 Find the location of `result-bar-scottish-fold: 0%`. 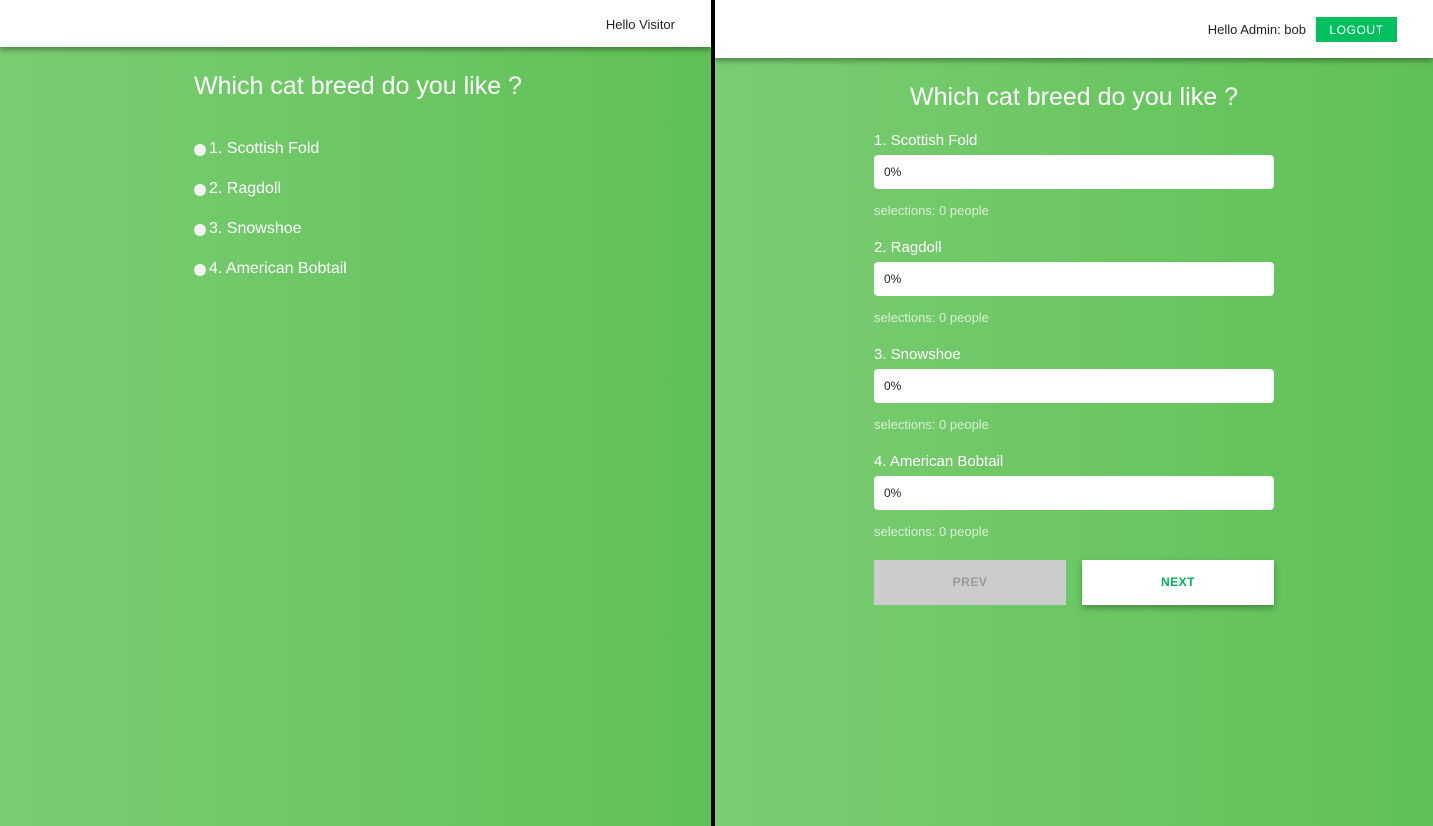

result-bar-scottish-fold: 0% is located at coordinates (1074, 172).